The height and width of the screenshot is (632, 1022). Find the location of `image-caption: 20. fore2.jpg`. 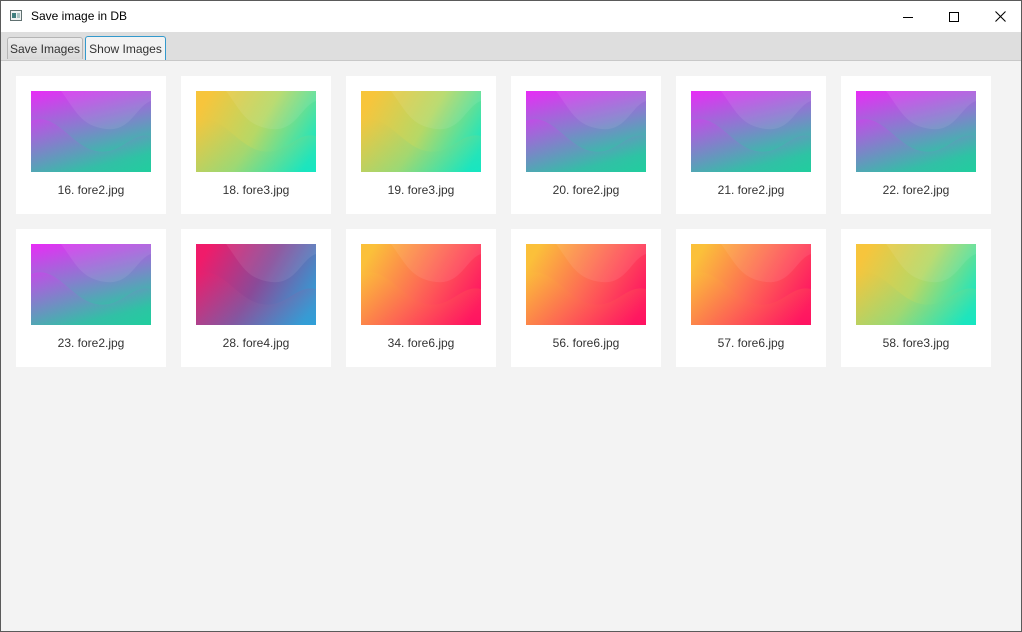

image-caption: 20. fore2.jpg is located at coordinates (586, 190).